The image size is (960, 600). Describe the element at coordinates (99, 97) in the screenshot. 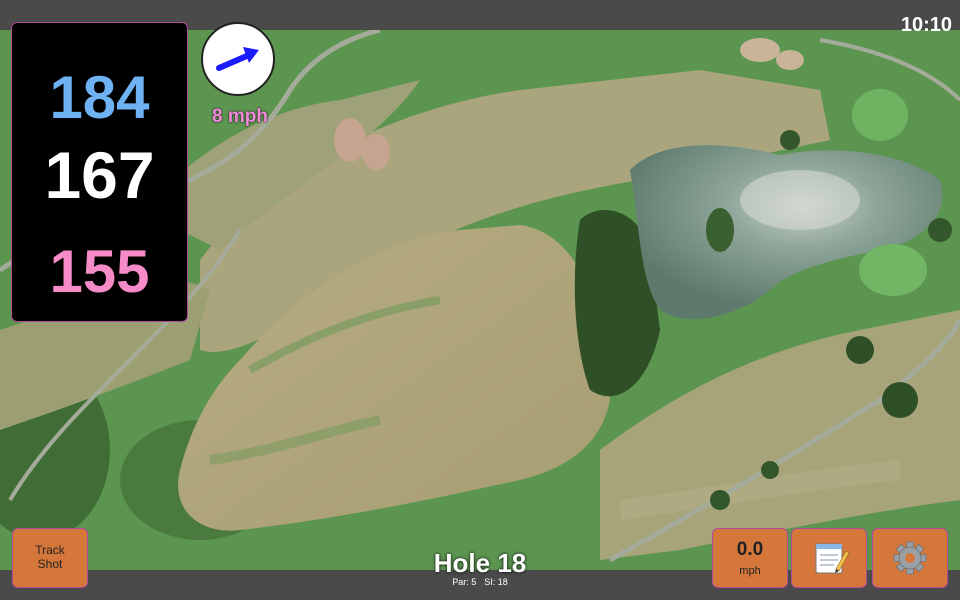

I see `distance-back: 184` at that location.